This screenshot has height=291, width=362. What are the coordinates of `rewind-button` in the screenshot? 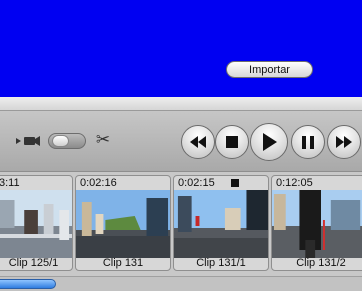 It's located at (198, 142).